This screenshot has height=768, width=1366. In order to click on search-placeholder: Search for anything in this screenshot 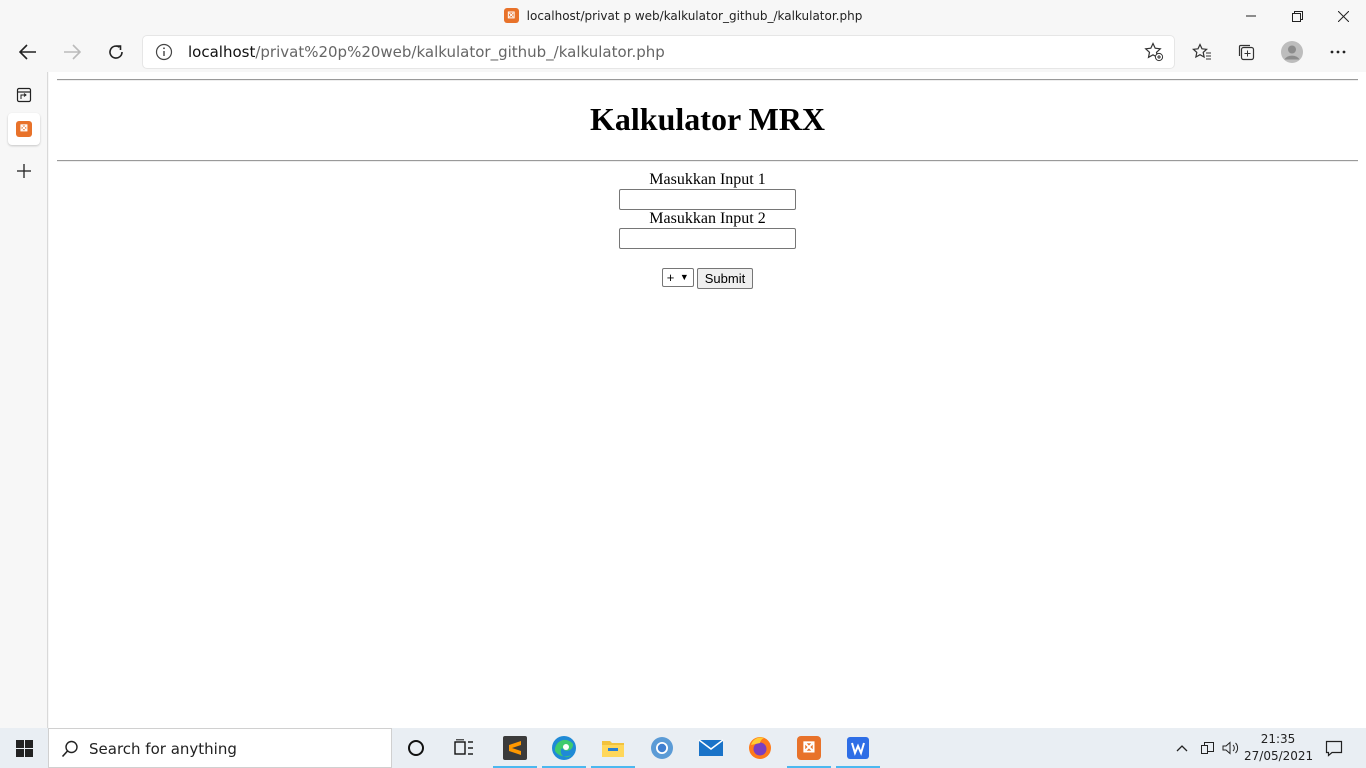, I will do `click(163, 749)`.